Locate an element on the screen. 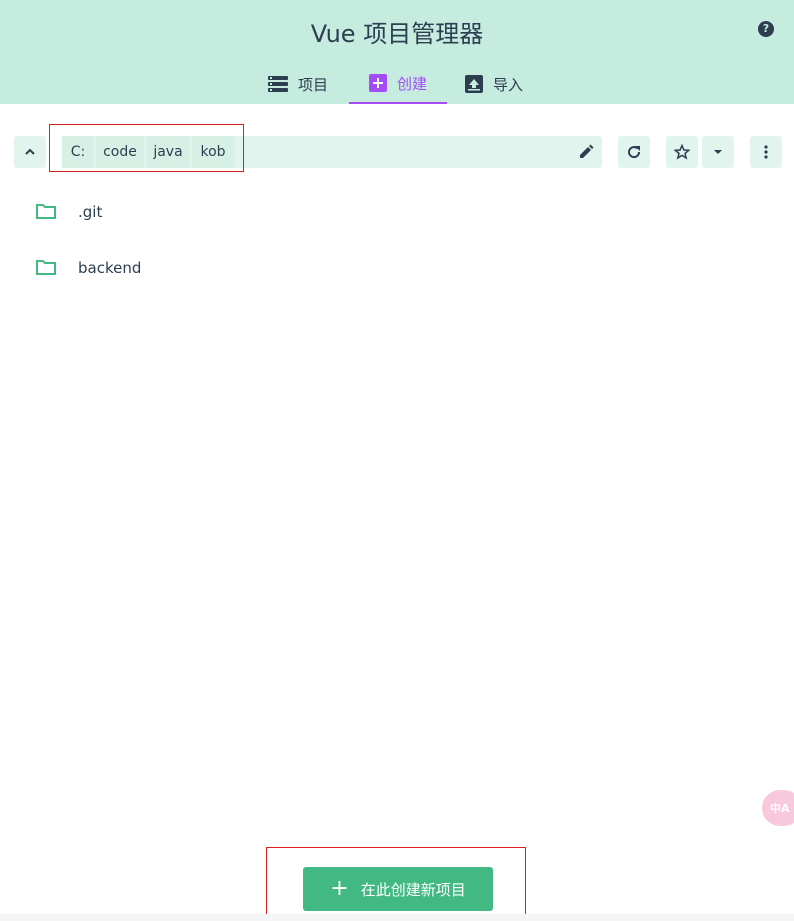 The height and width of the screenshot is (921, 794). refresh-icon is located at coordinates (634, 152).